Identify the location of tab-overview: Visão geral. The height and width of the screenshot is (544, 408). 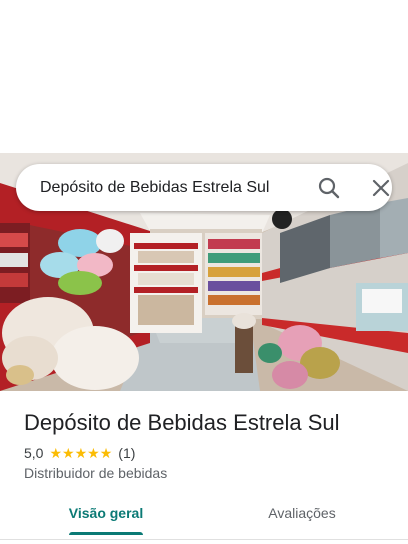
(106, 516).